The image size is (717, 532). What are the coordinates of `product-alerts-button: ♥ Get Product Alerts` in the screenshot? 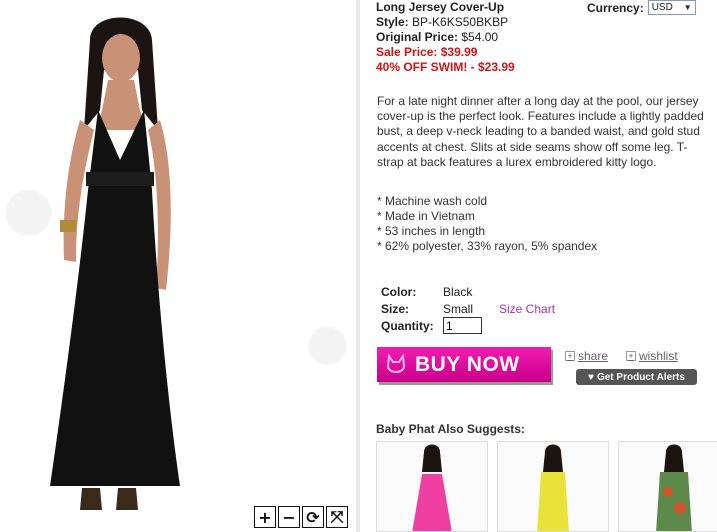 It's located at (636, 377).